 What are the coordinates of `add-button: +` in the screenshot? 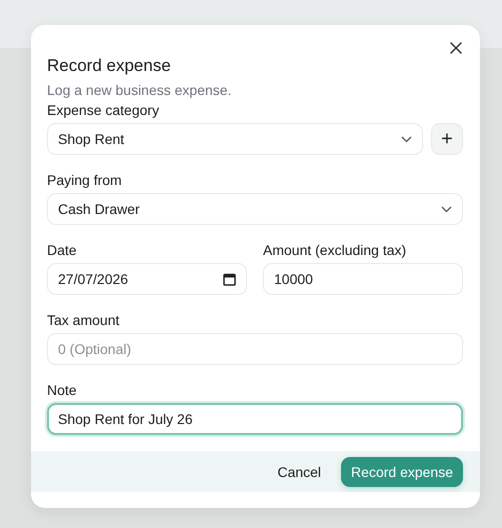 It's located at (447, 139).